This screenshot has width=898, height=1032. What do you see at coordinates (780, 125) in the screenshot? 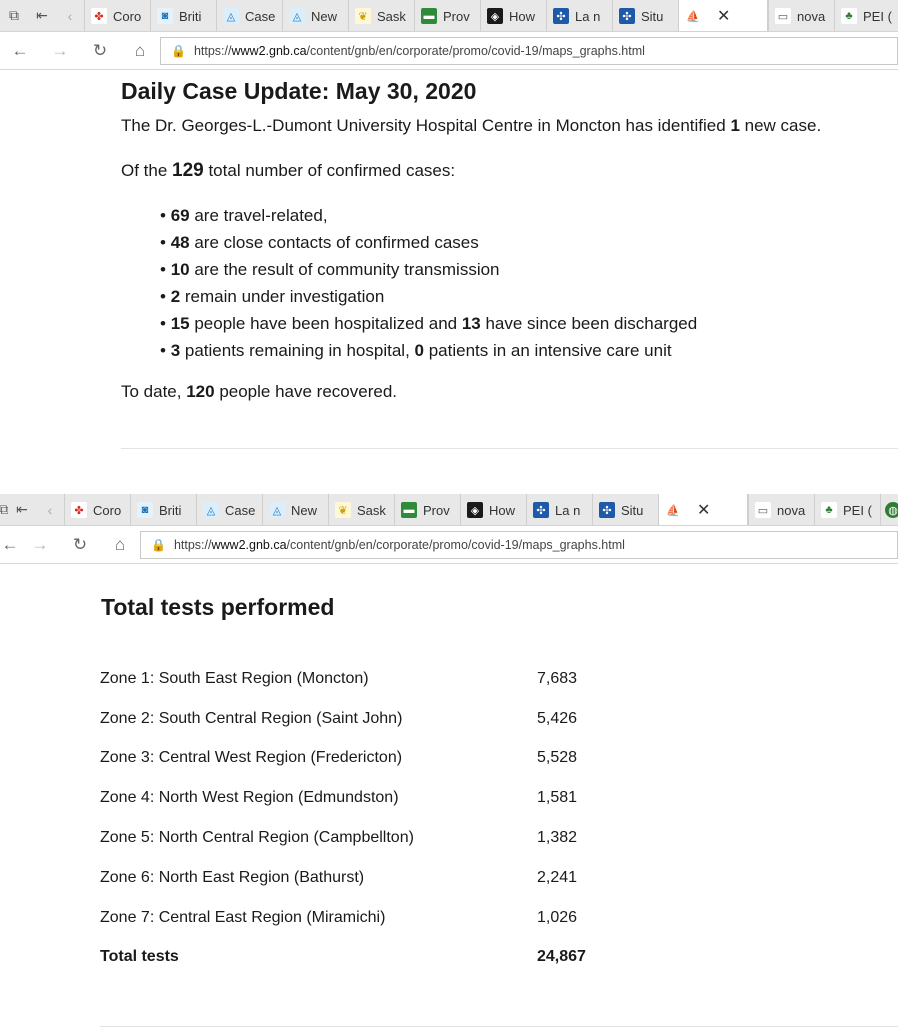
I see `intro-text-end: new case.` at bounding box center [780, 125].